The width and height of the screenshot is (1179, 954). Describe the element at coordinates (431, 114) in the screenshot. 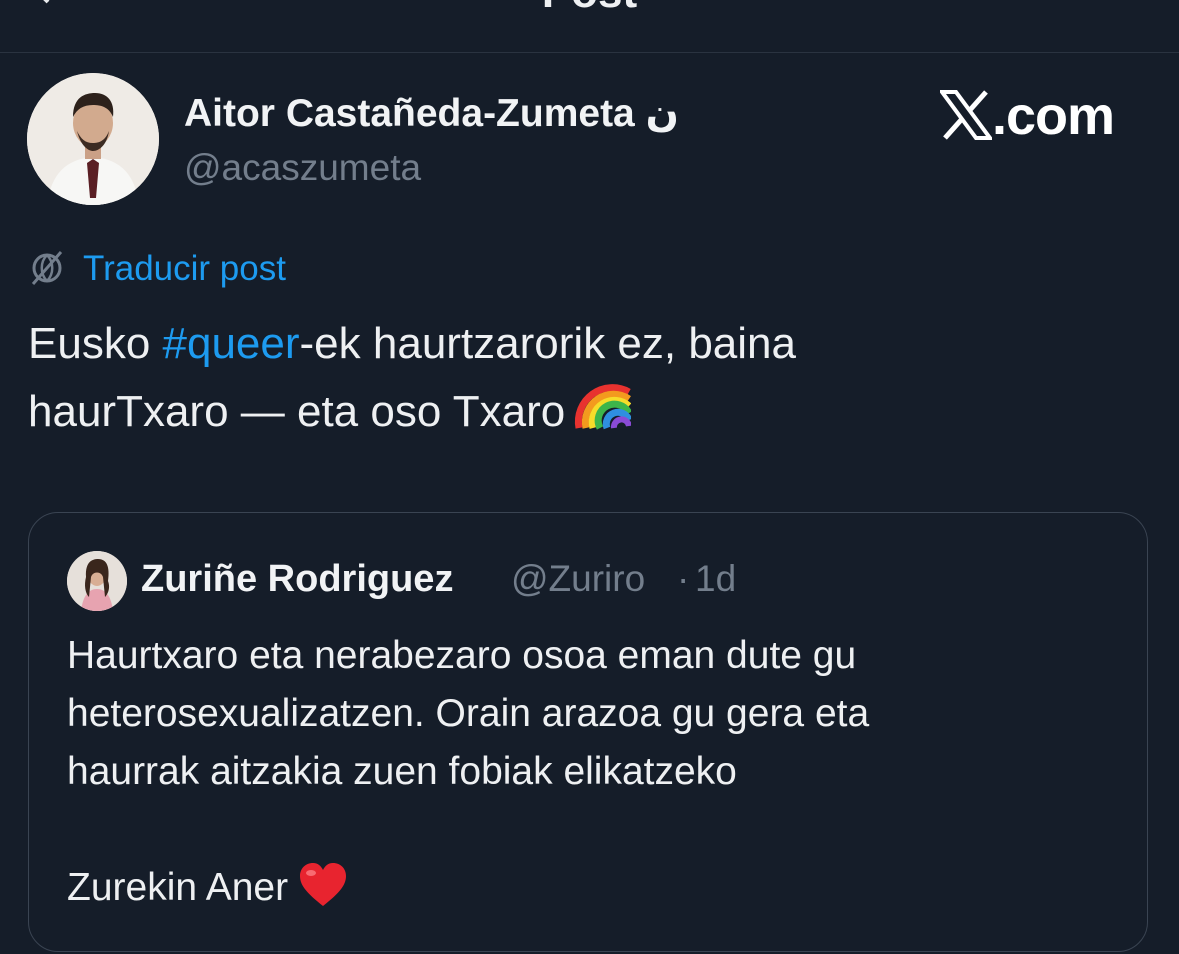

I see `author-name: Aitor Castañeda-Zumeta ن` at that location.